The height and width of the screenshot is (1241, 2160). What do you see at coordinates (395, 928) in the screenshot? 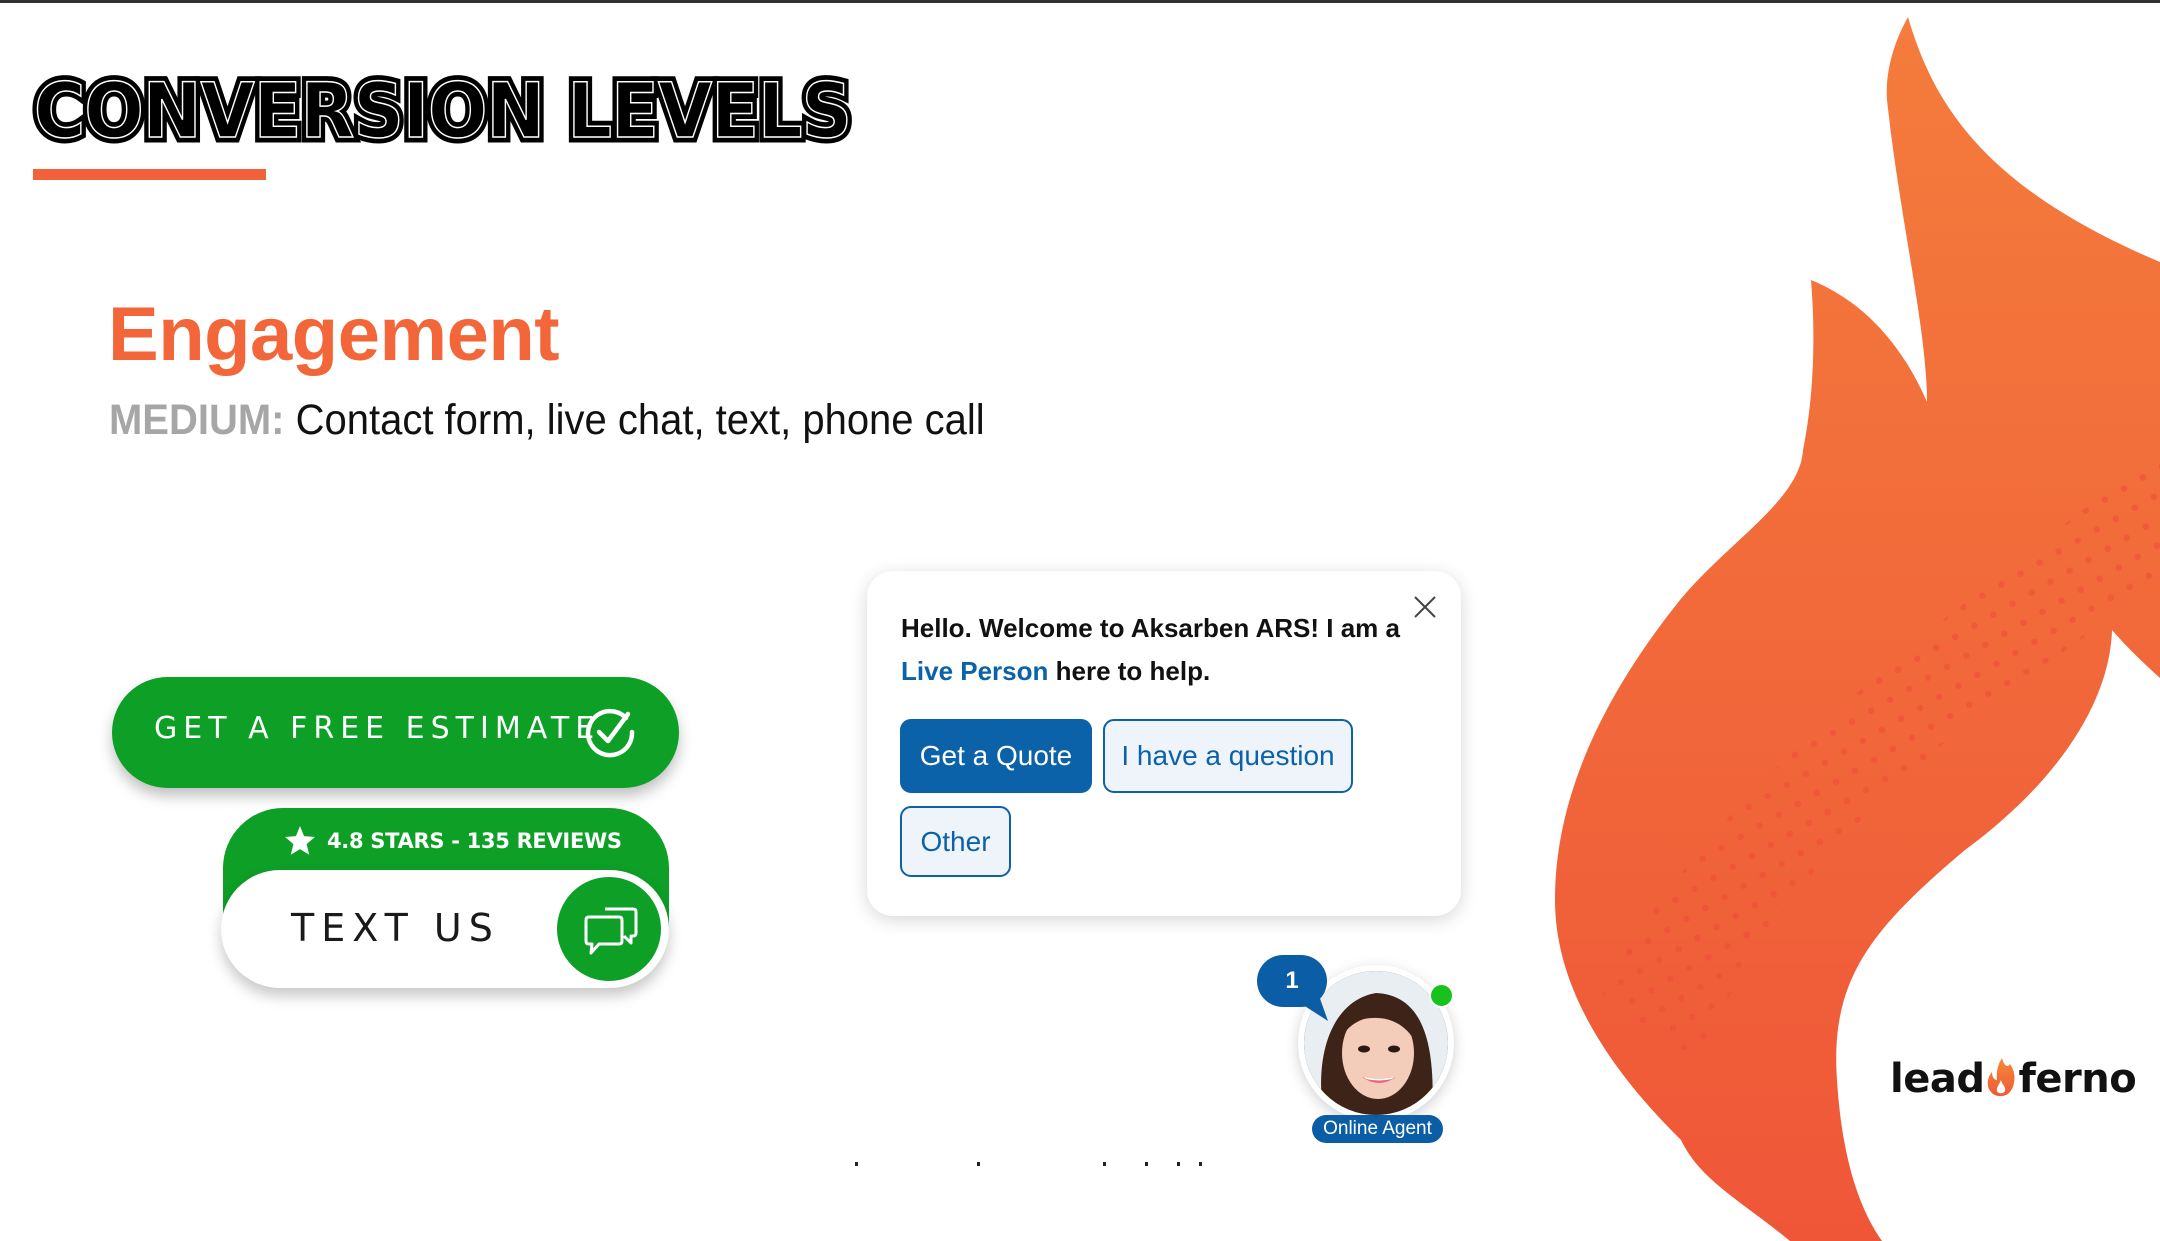
I see `text-us-label: TEXT US` at bounding box center [395, 928].